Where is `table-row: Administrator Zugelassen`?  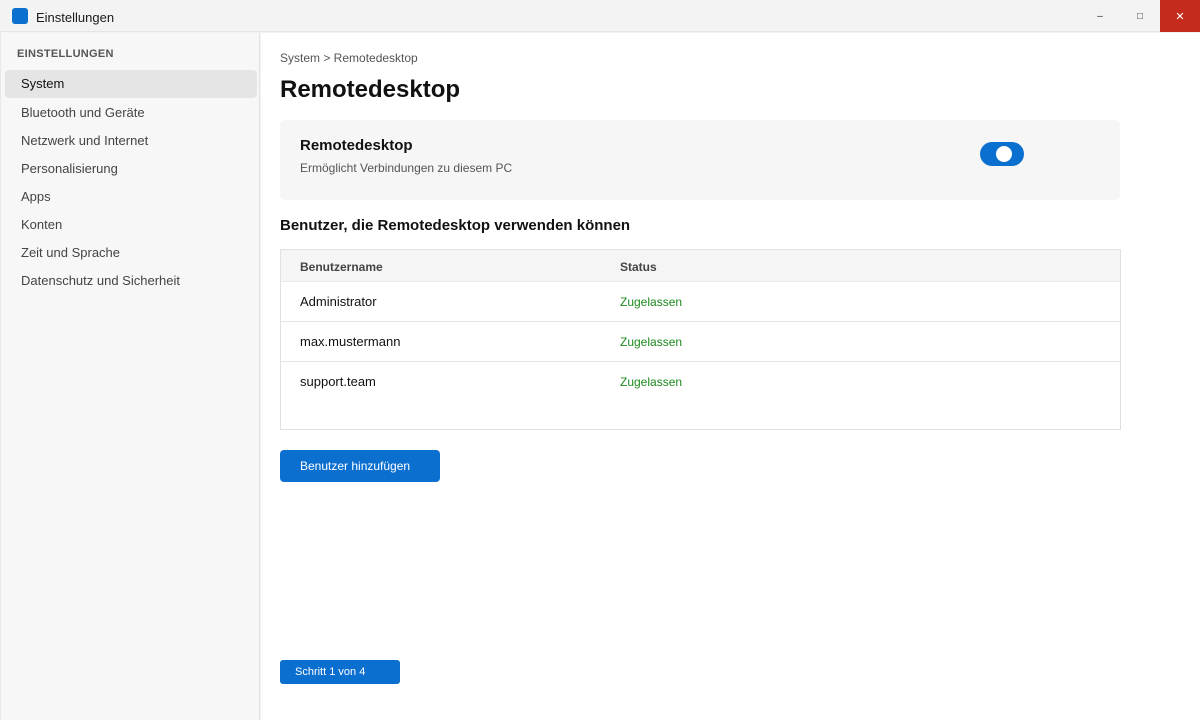 table-row: Administrator Zugelassen is located at coordinates (700, 302).